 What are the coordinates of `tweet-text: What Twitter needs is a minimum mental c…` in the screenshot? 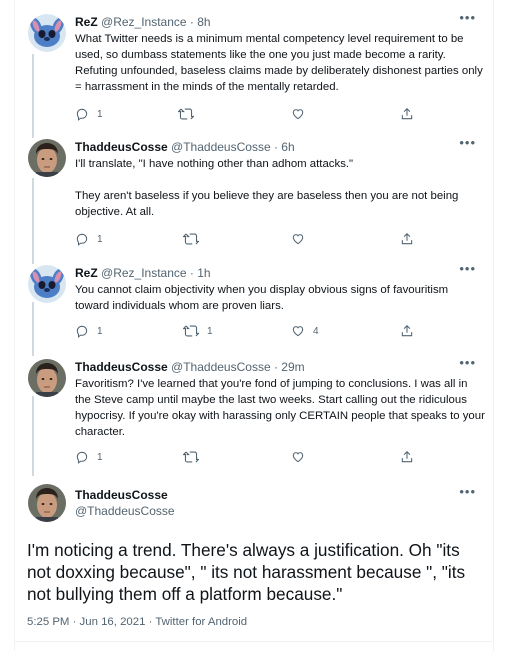 It's located at (279, 63).